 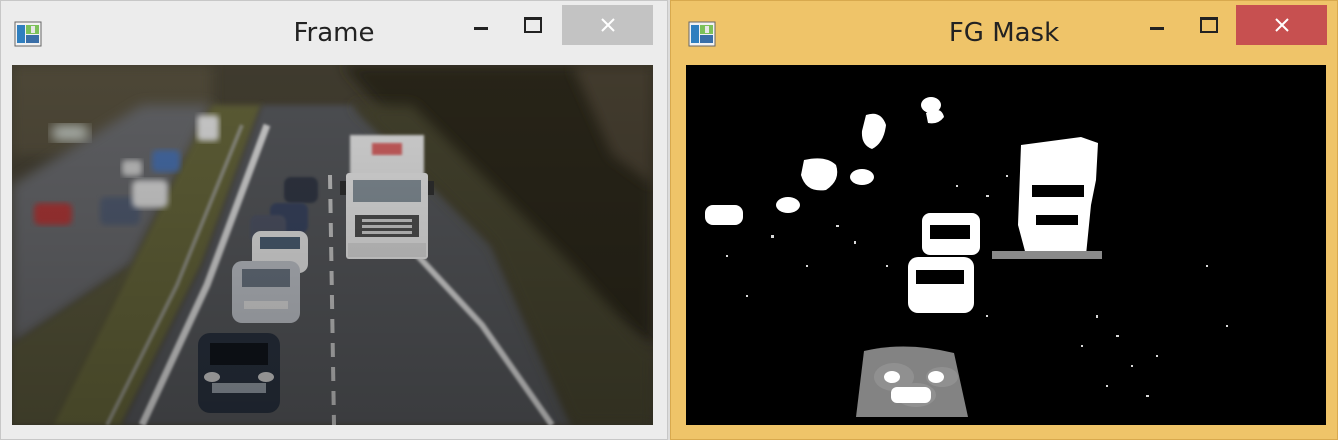 I want to click on fg-mask-titlebar: FG Mask, so click(x=1004, y=32).